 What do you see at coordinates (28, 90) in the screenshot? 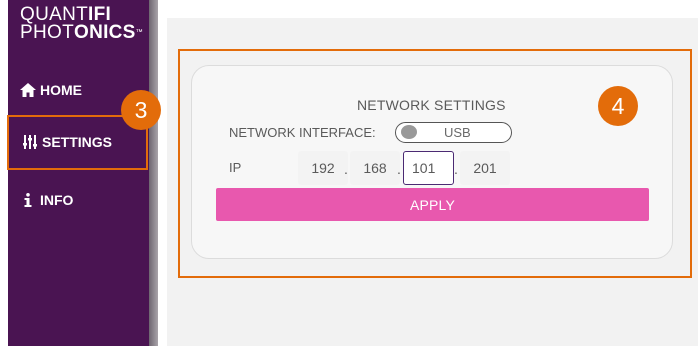
I see `home-icon` at bounding box center [28, 90].